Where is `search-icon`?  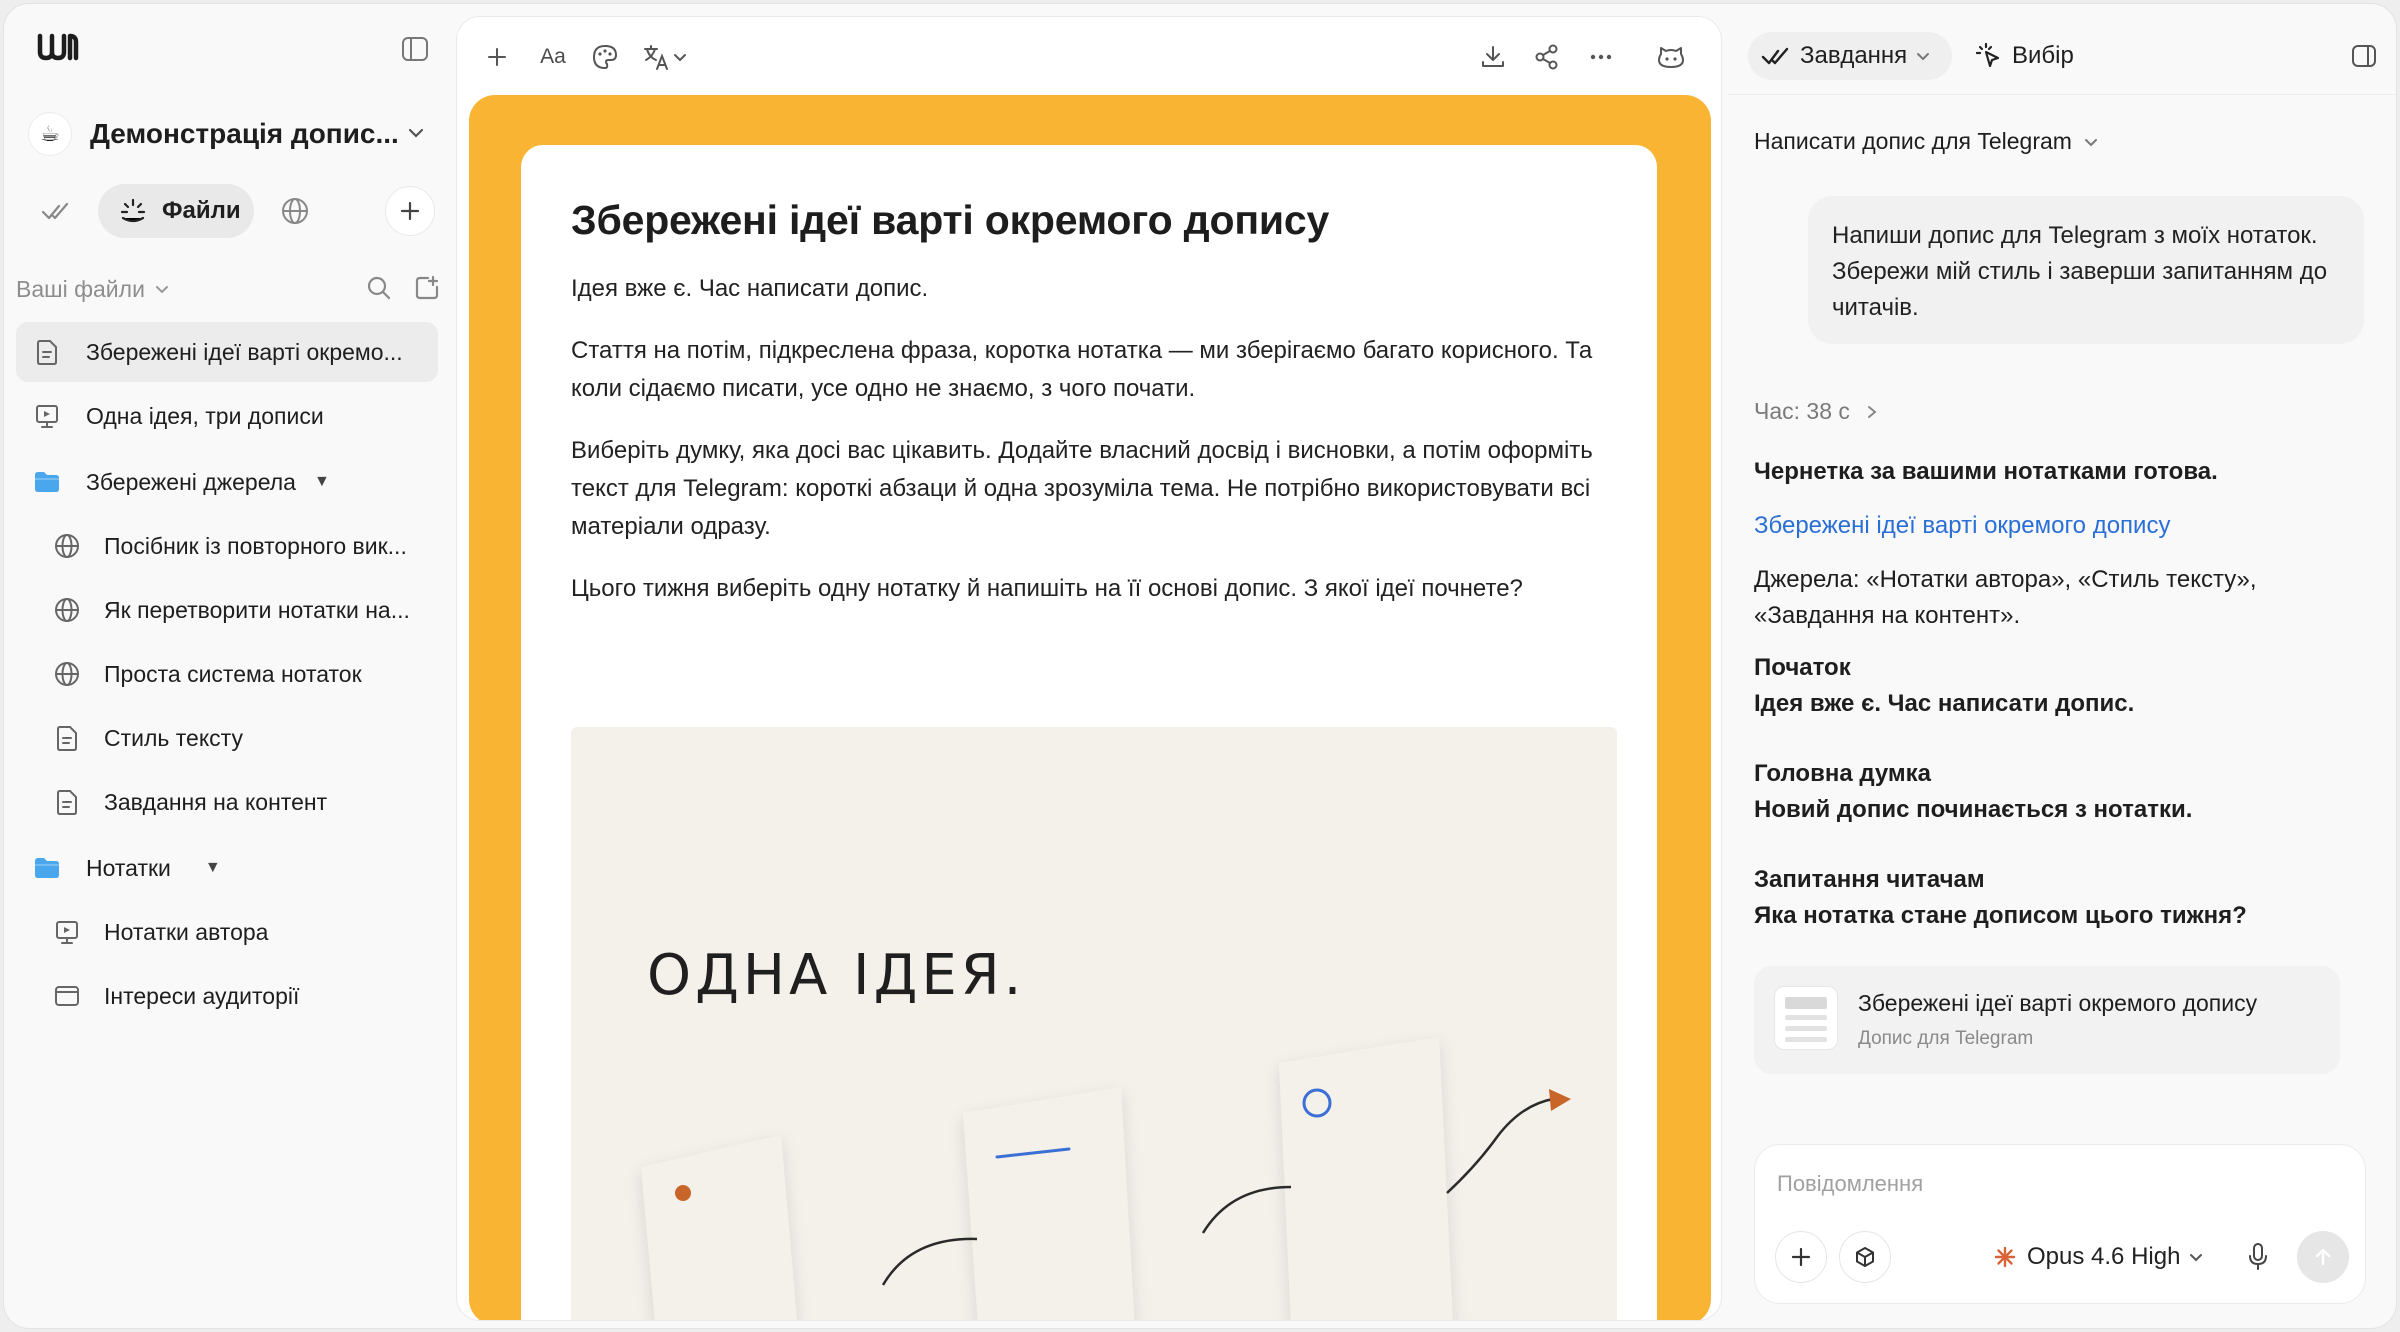 search-icon is located at coordinates (379, 288).